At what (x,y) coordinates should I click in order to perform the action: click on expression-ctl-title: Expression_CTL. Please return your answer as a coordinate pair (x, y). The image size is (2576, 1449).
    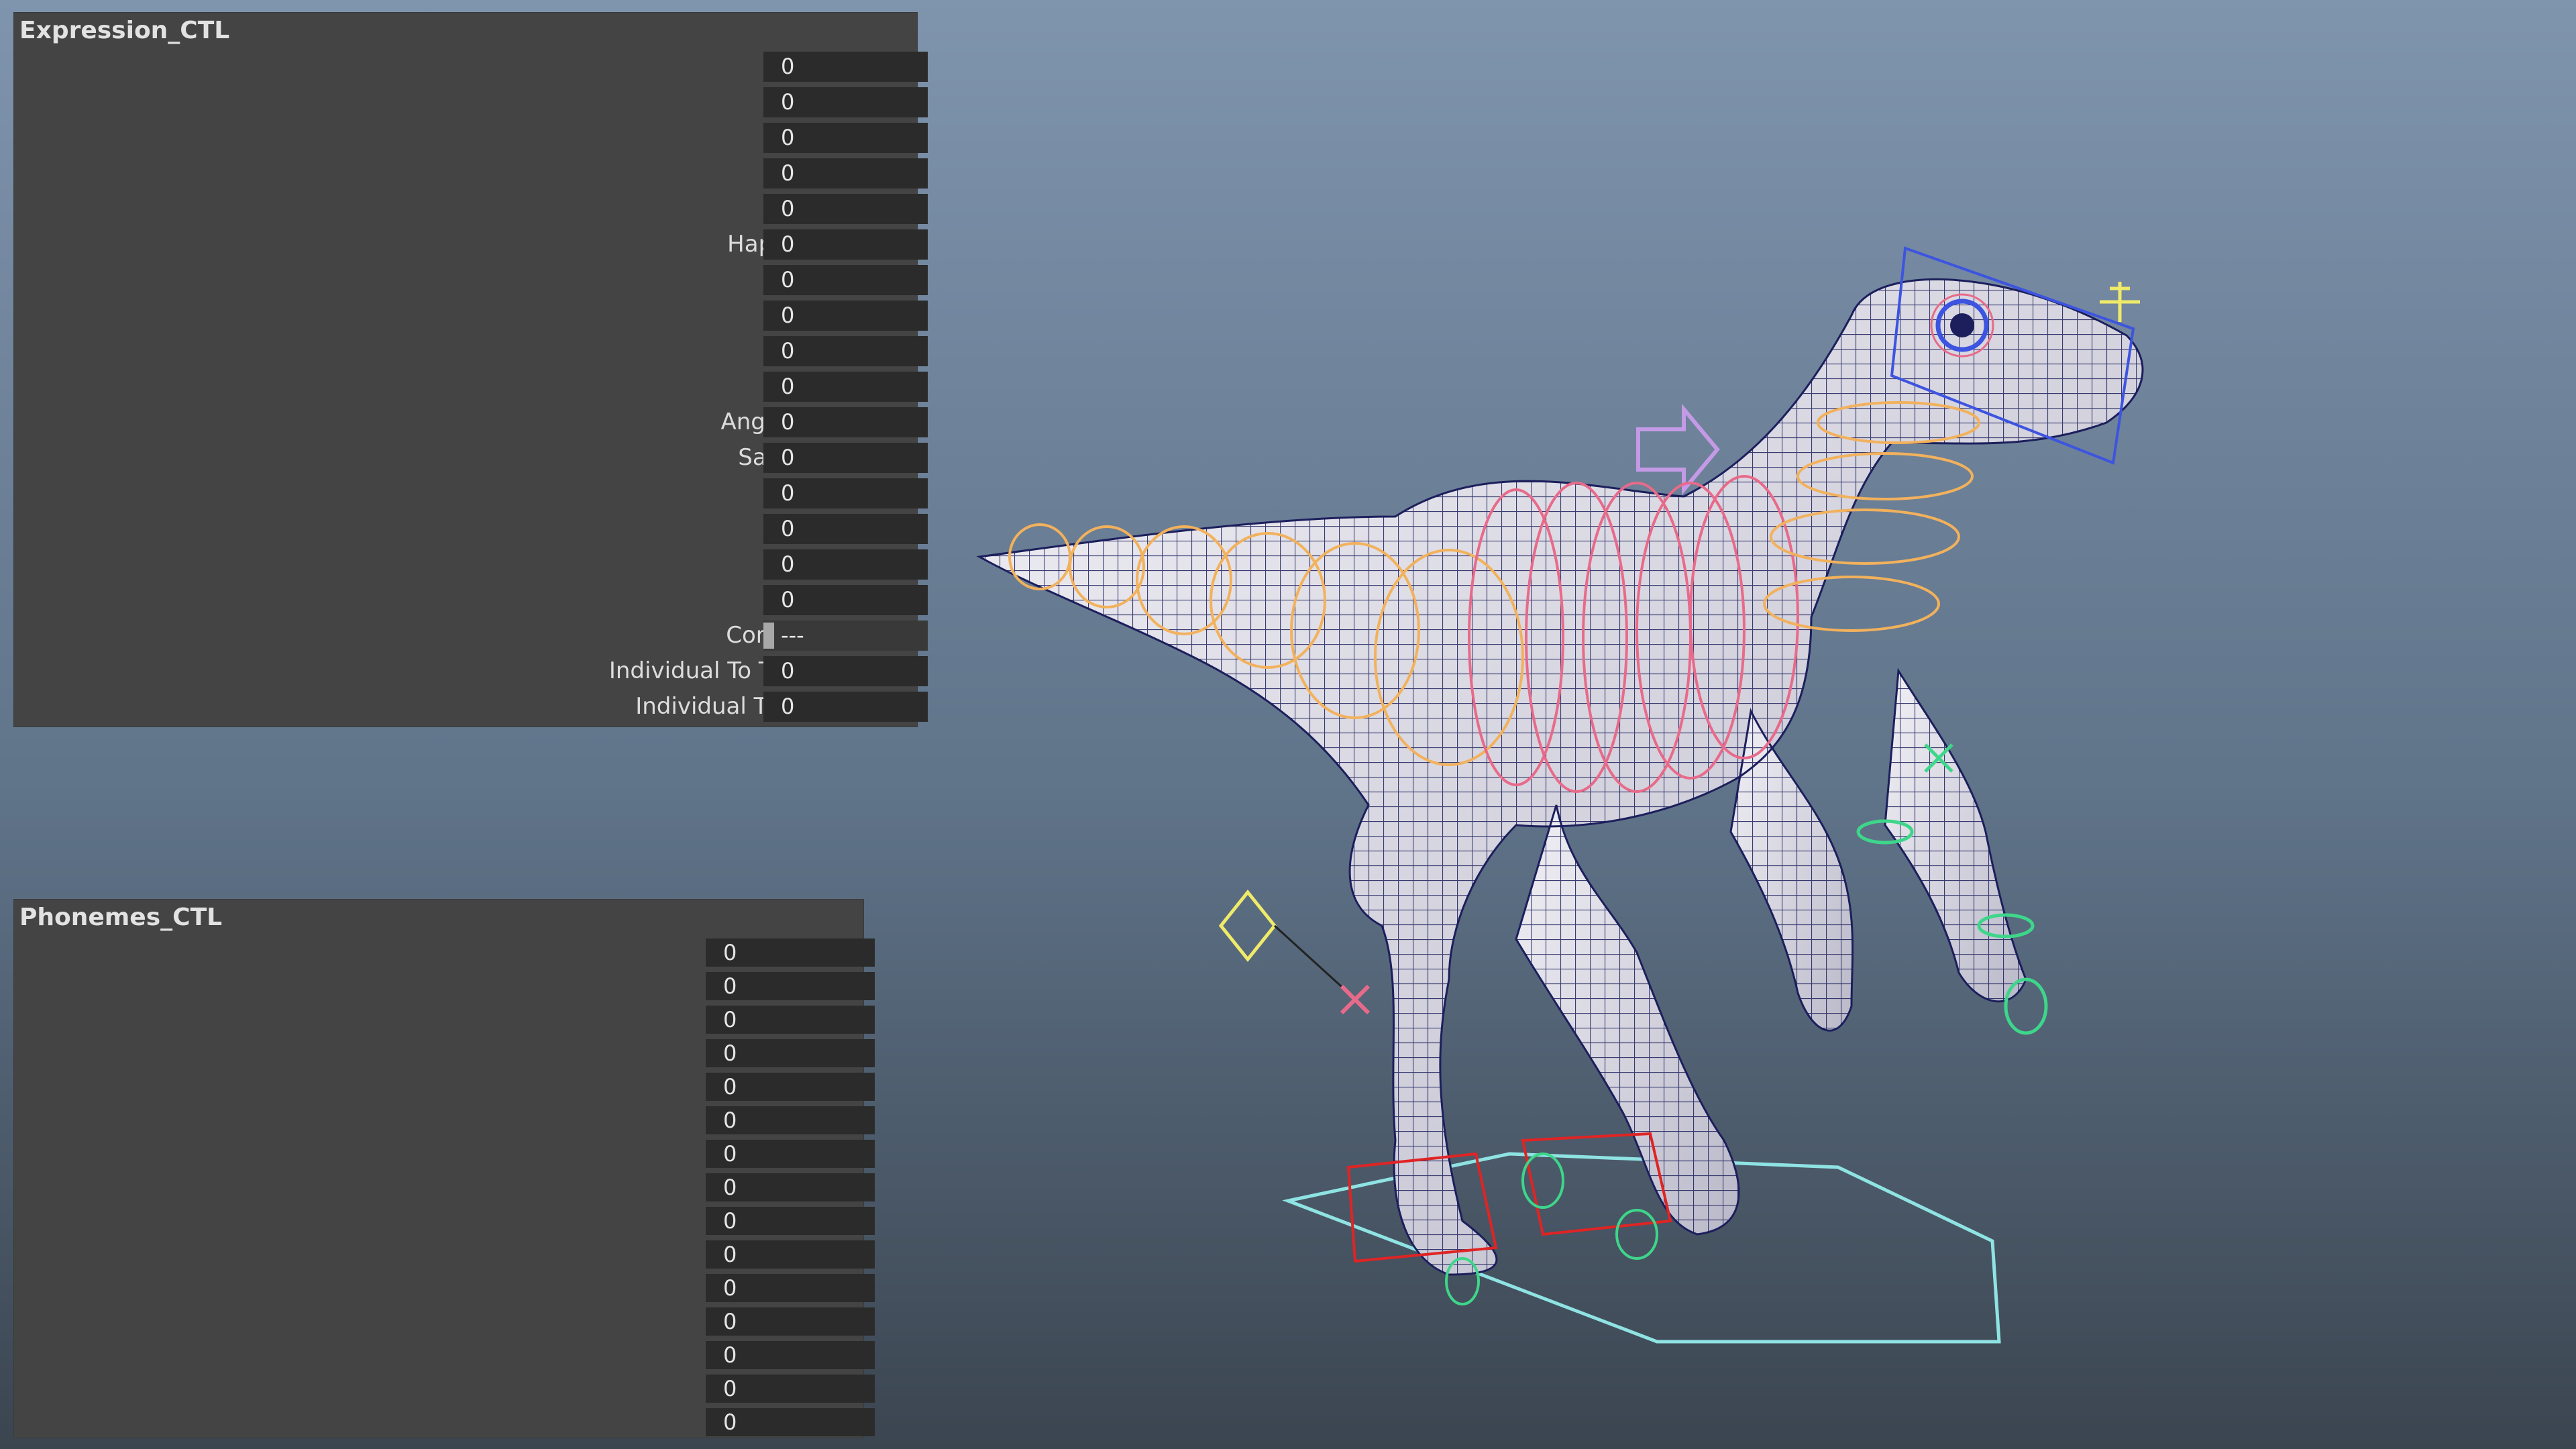
    Looking at the image, I should click on (124, 30).